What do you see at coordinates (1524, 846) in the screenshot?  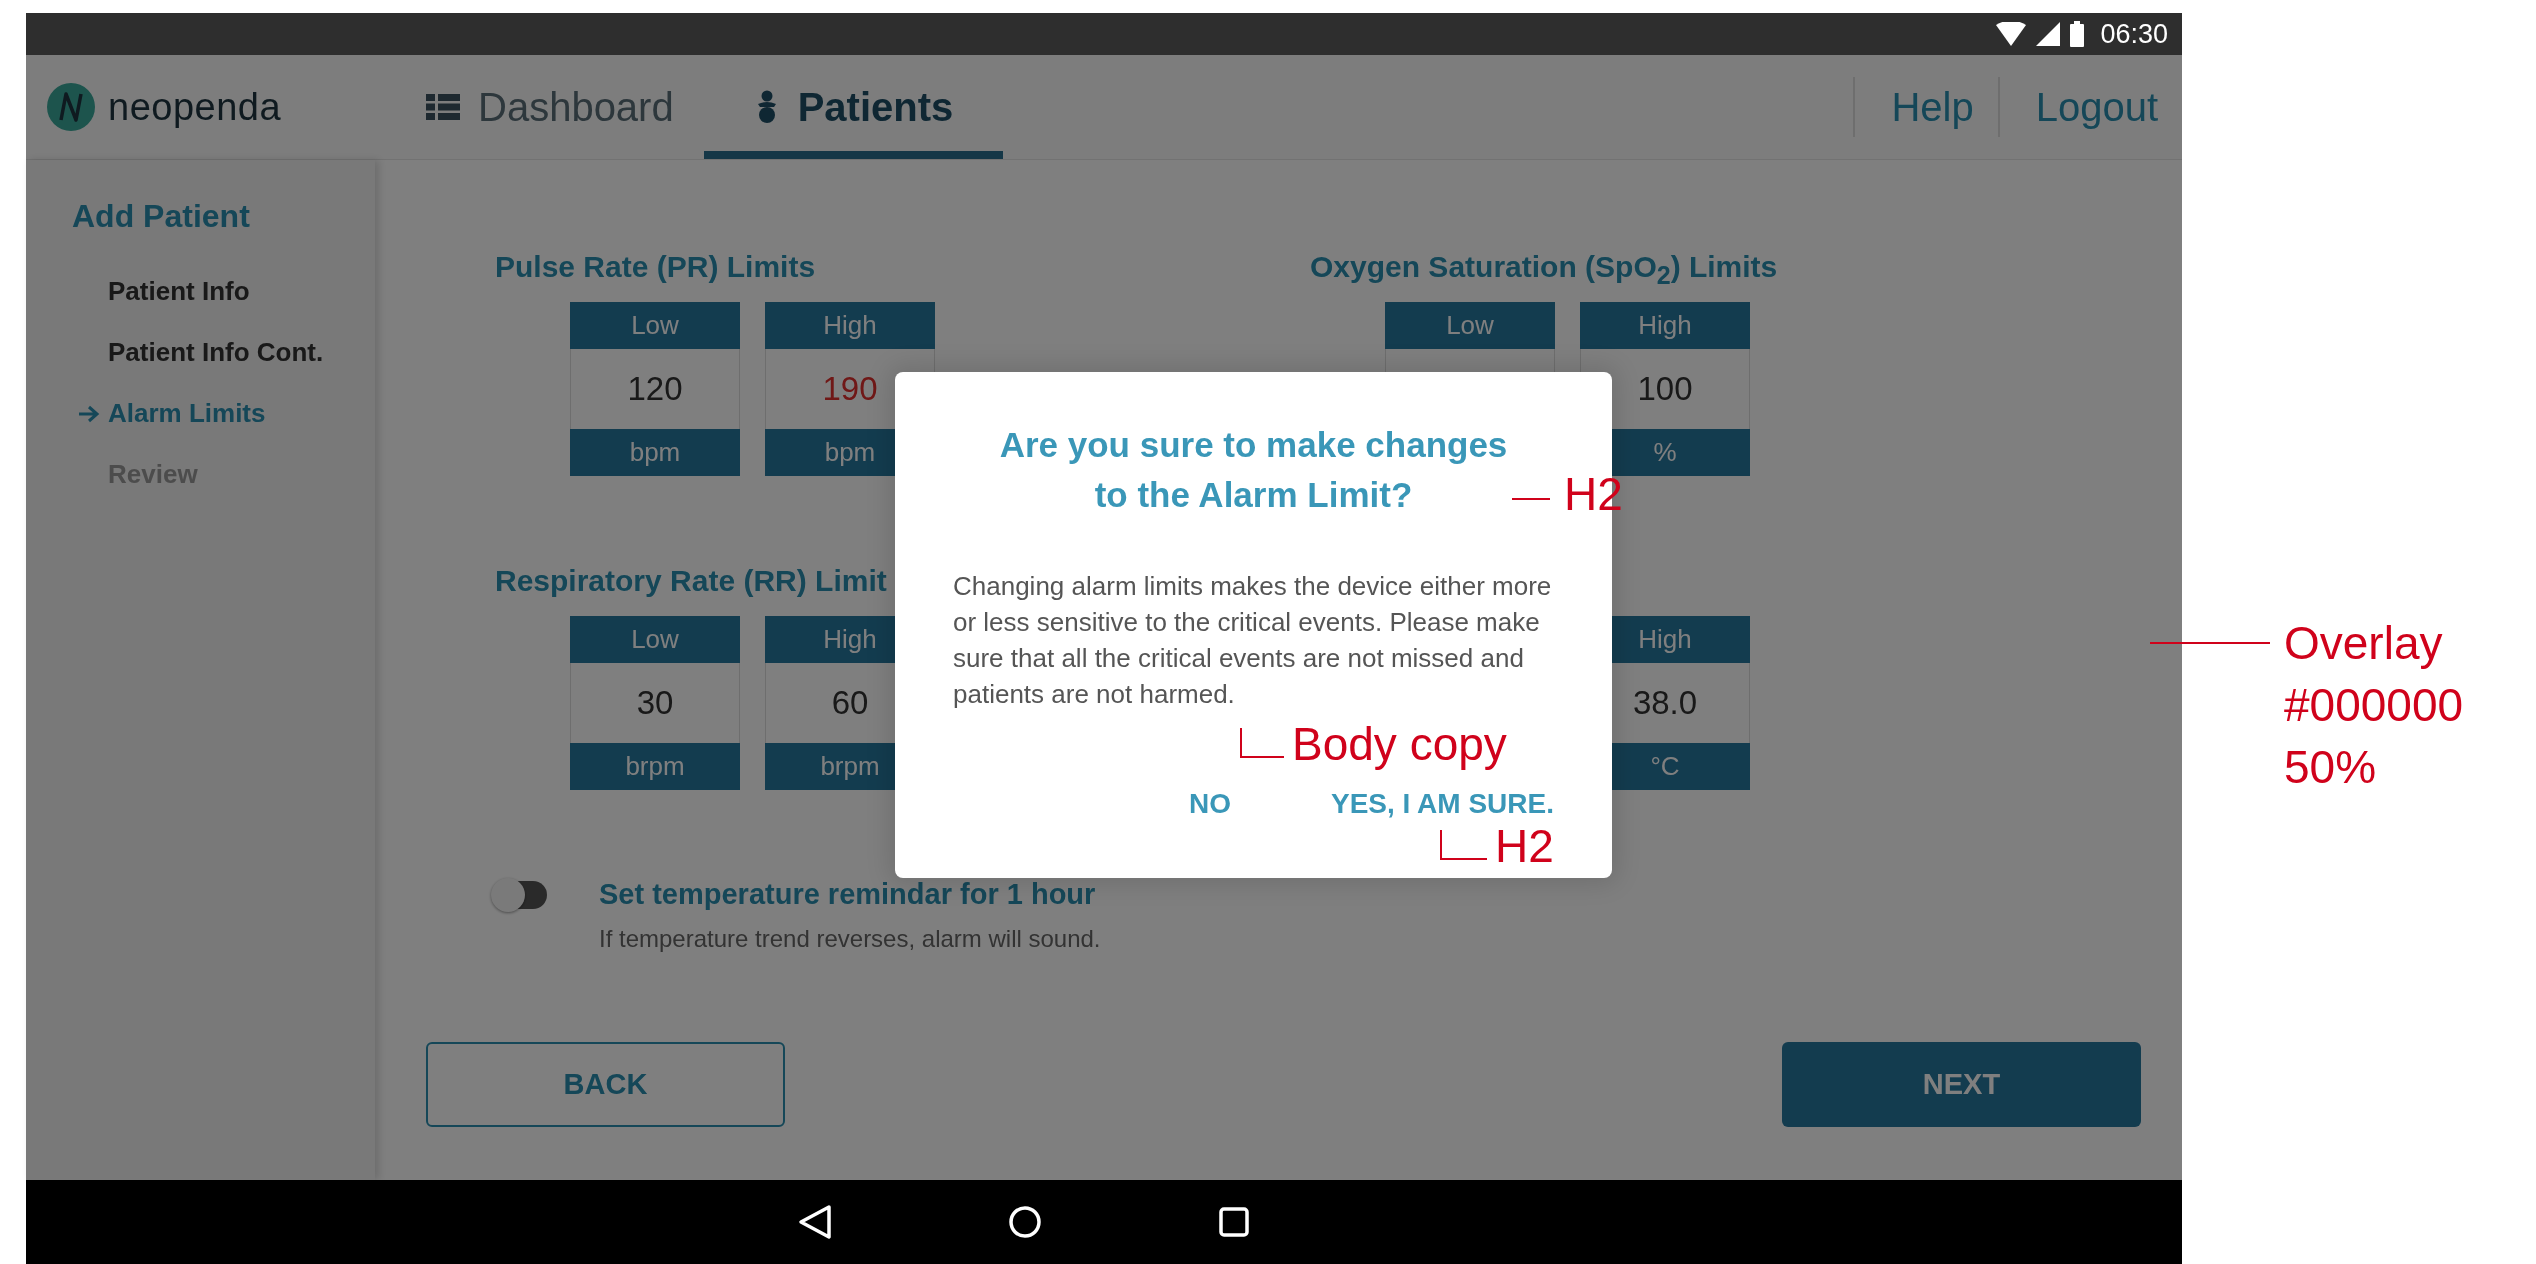 I see `annotation-label: H2` at bounding box center [1524, 846].